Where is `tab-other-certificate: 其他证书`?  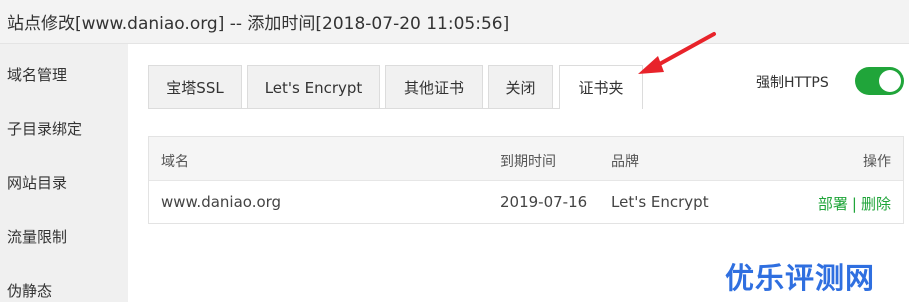
tab-other-certificate: 其他证书 is located at coordinates (434, 87).